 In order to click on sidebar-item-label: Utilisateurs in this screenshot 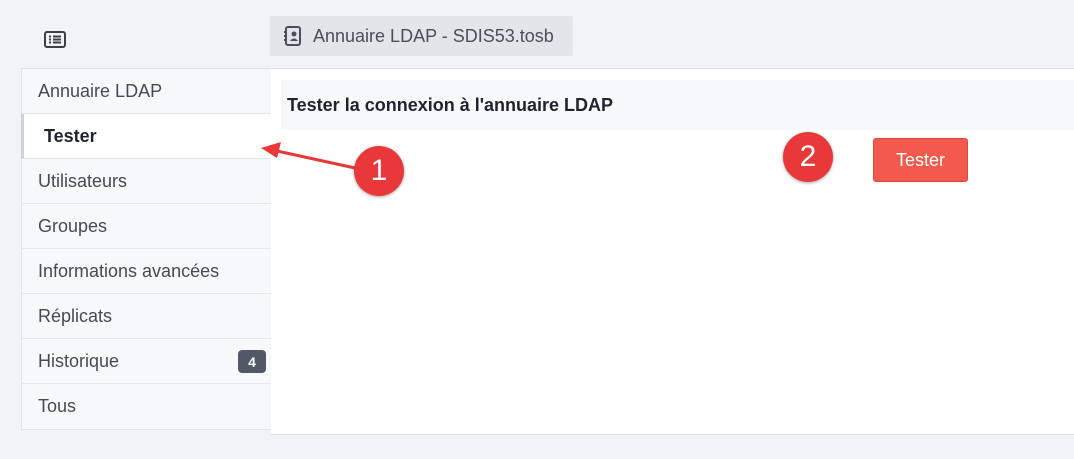, I will do `click(83, 180)`.